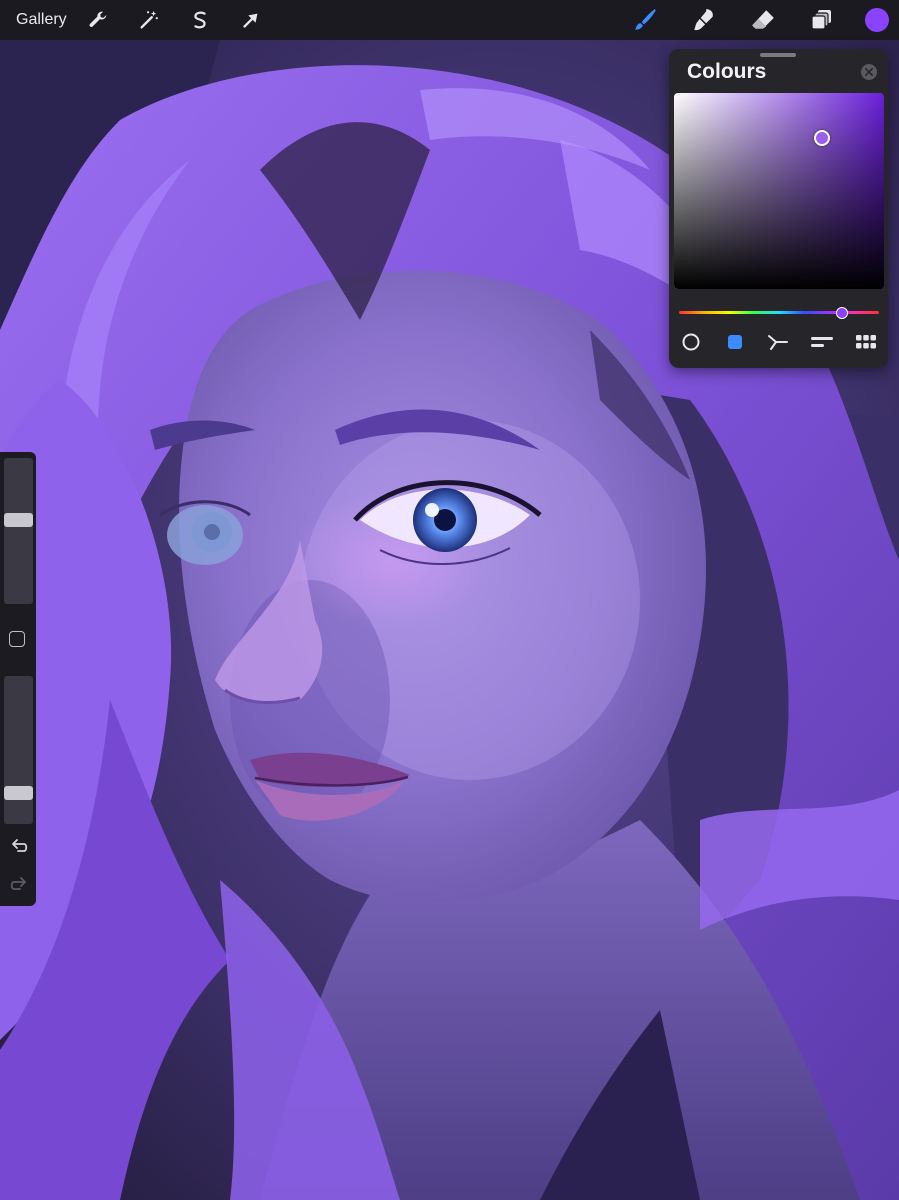 The height and width of the screenshot is (1200, 899). I want to click on tab-disc, so click(691, 342).